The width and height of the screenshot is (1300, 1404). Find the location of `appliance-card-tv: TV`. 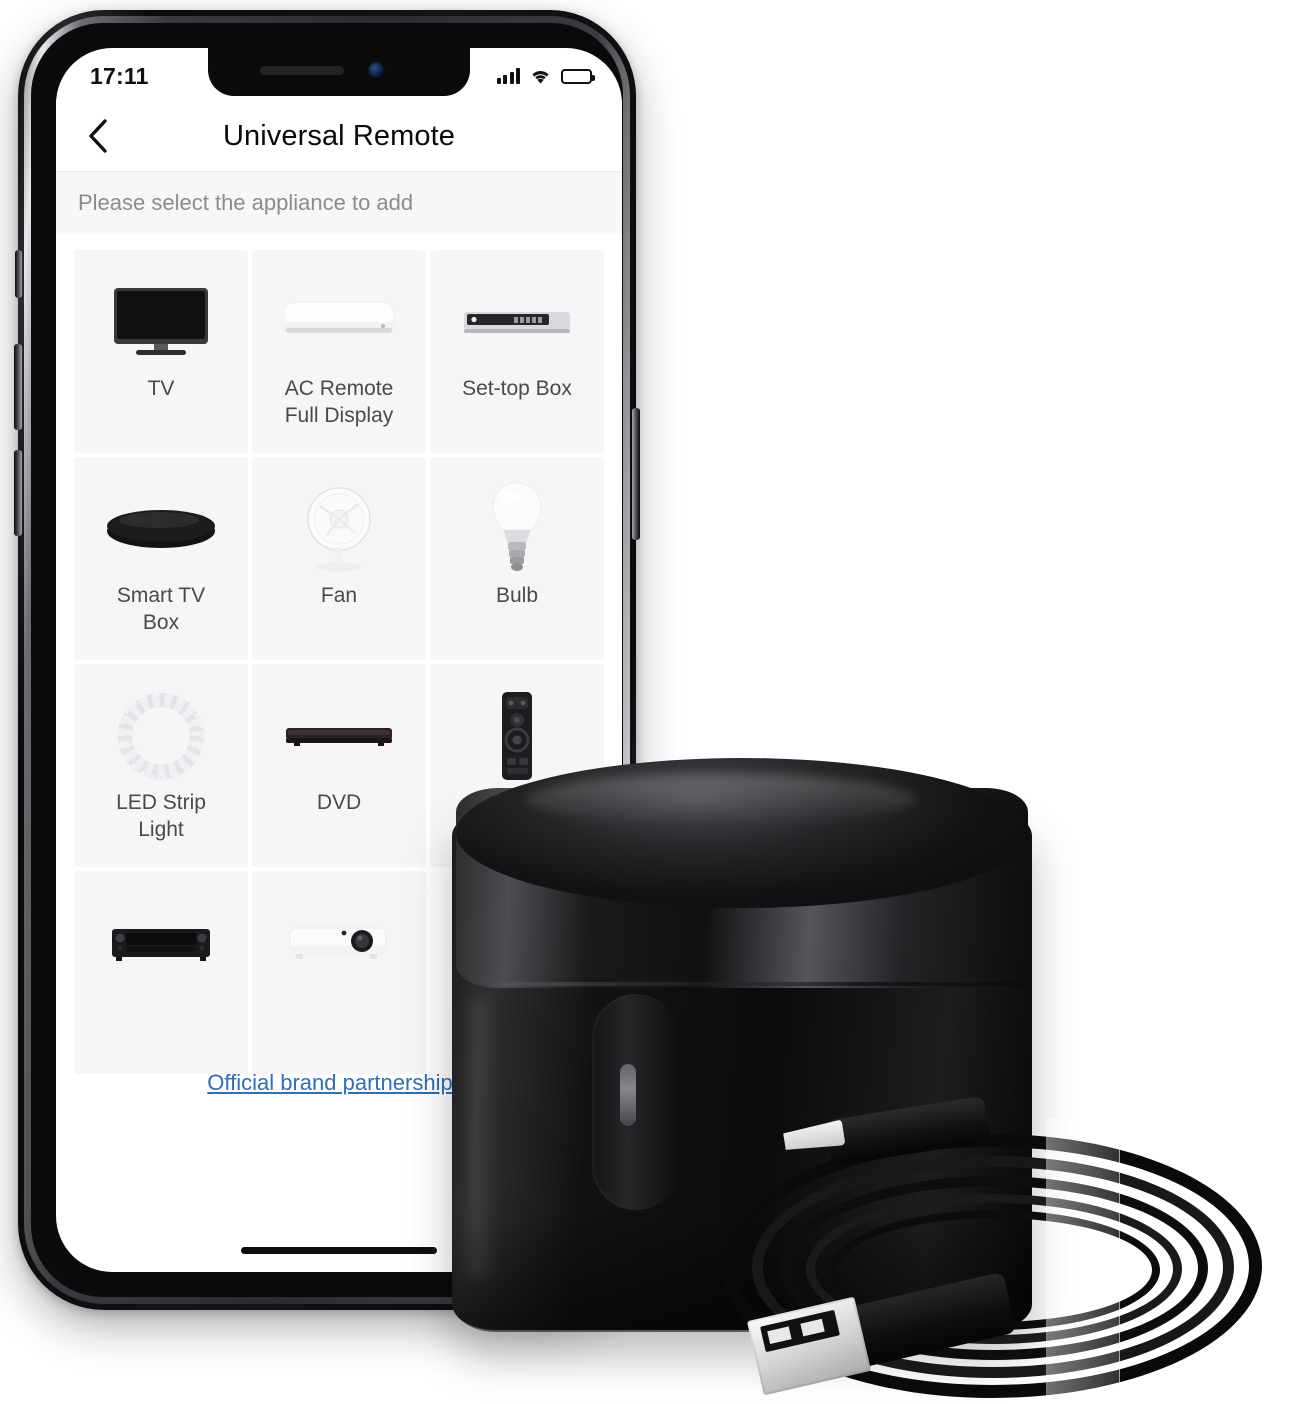

appliance-card-tv: TV is located at coordinates (161, 351).